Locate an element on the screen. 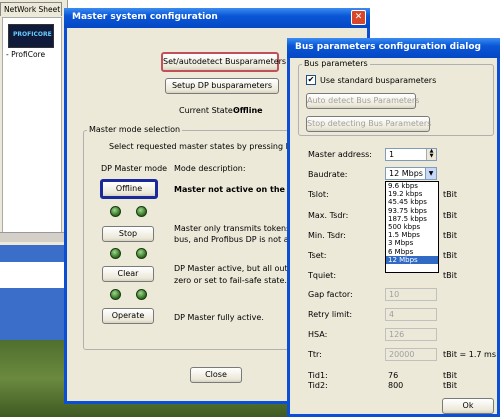 The image size is (500, 417). close-button: Close is located at coordinates (216, 375).